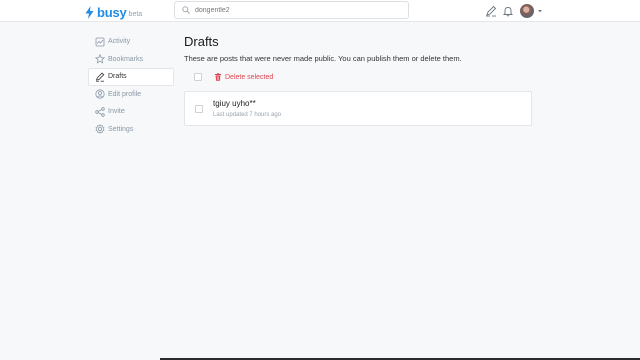  I want to click on bulk-actions: Delete selected, so click(358, 77).